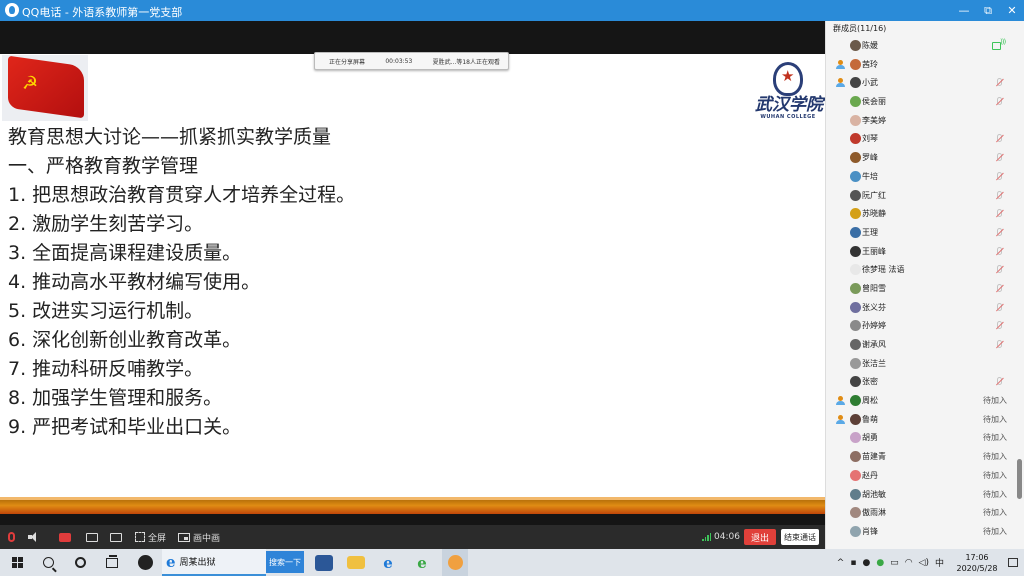  Describe the element at coordinates (1013, 562) in the screenshot. I see `notification-center-icon` at that location.